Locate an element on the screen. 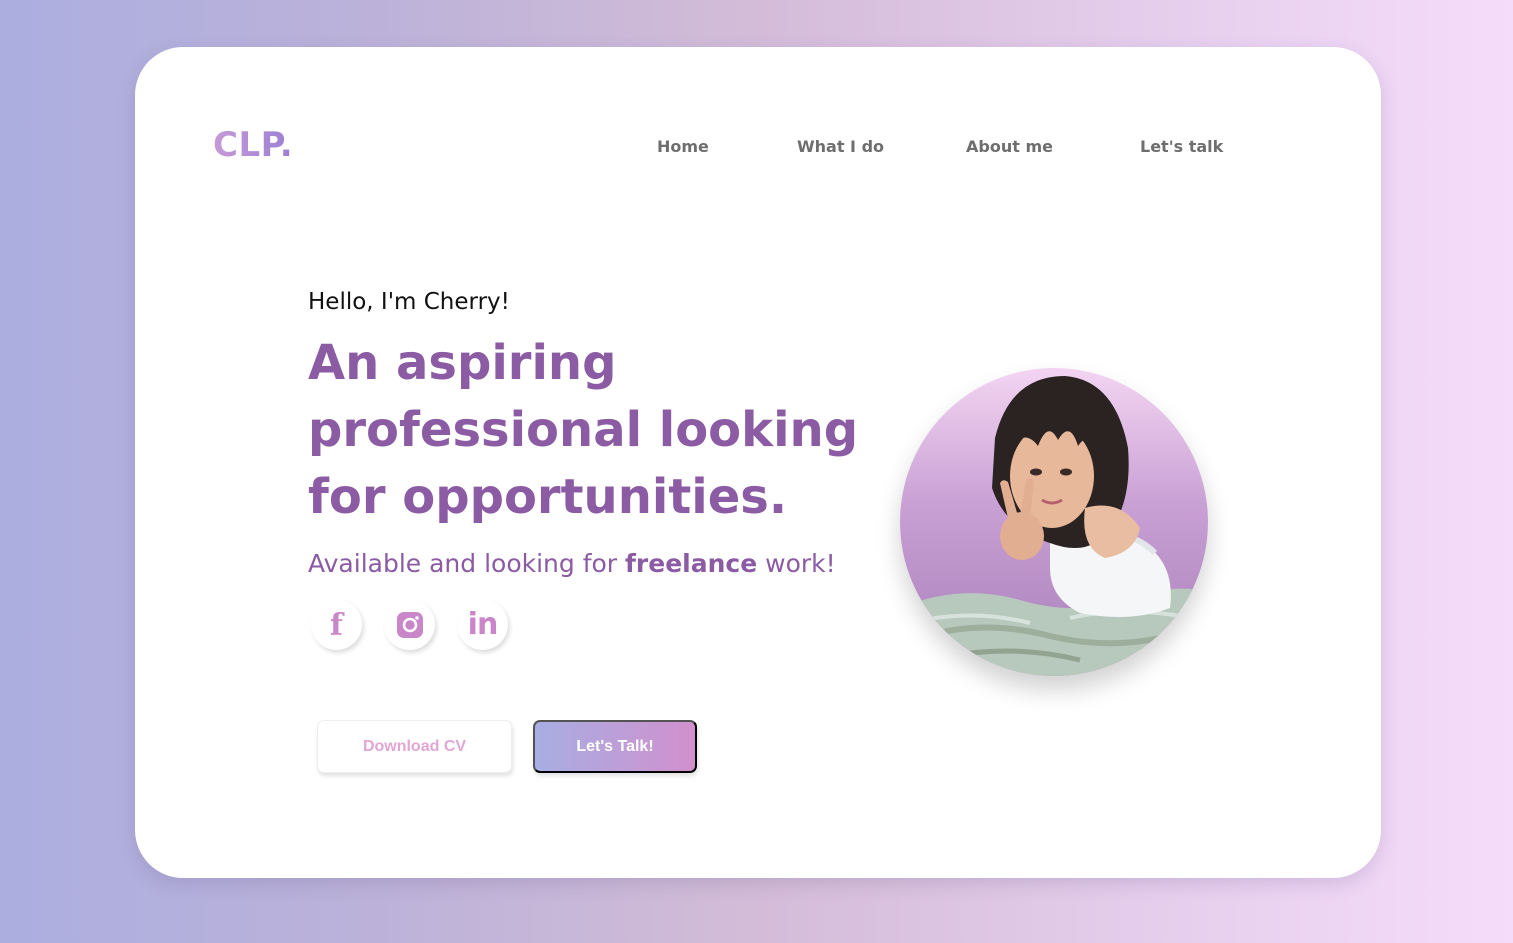  nav-home: Home is located at coordinates (683, 146).